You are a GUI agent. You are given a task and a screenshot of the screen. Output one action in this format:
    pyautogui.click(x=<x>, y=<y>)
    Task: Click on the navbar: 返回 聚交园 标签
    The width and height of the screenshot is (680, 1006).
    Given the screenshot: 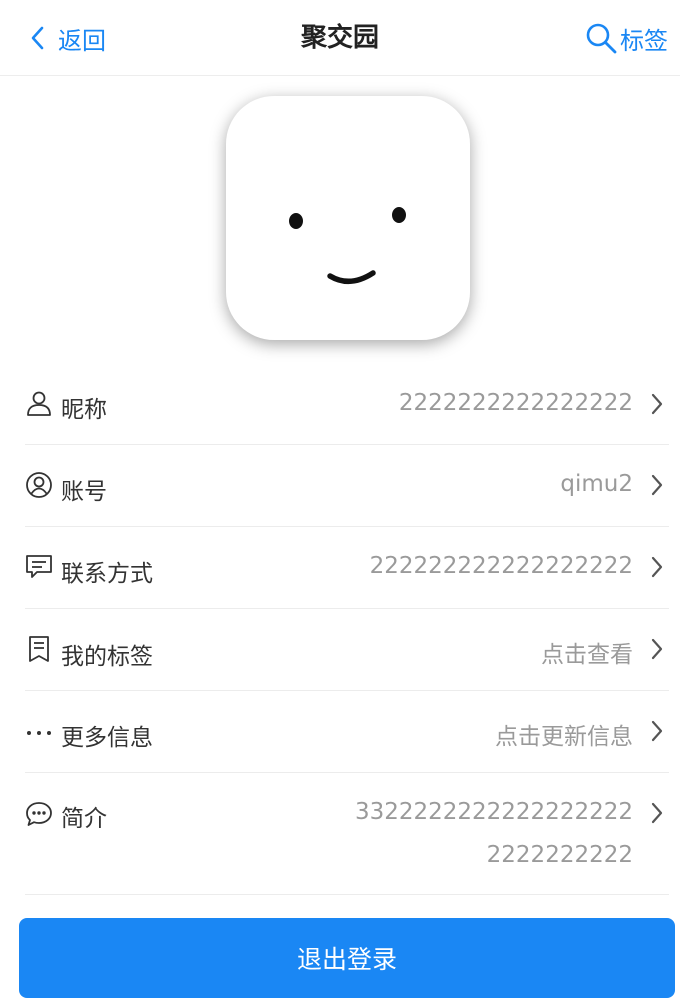 What is the action you would take?
    pyautogui.click(x=340, y=38)
    